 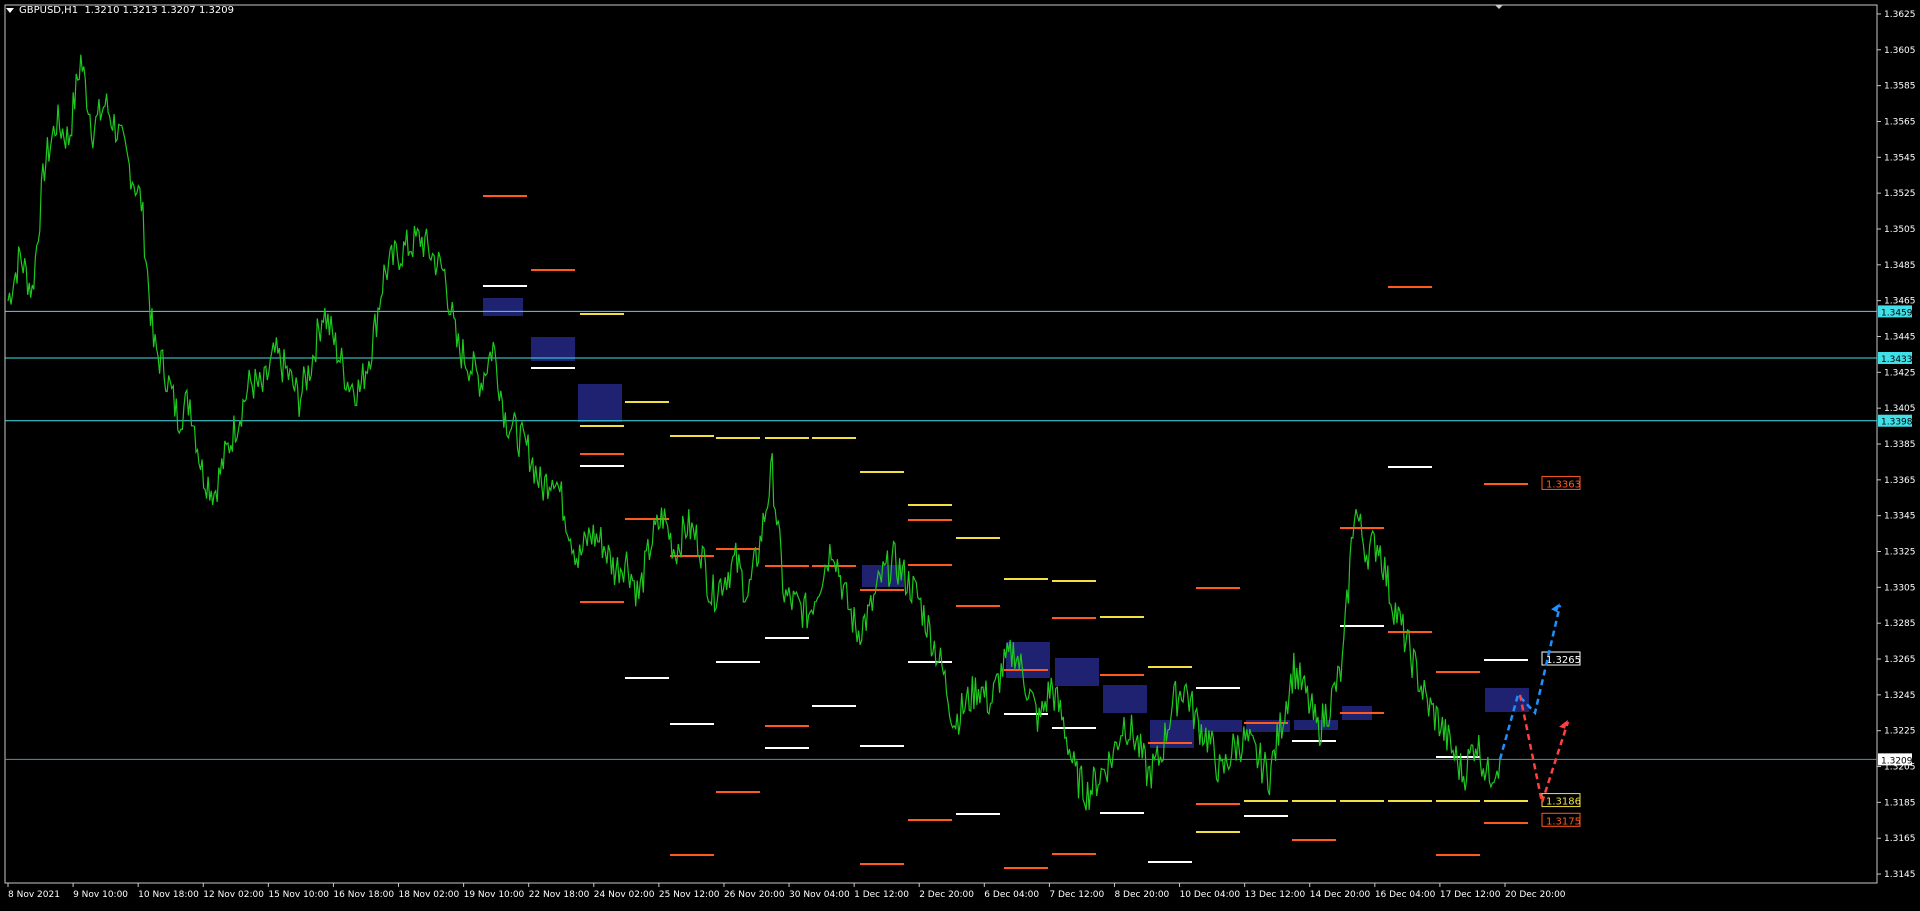 What do you see at coordinates (49, 10) in the screenshot?
I see `chart-symbol: GBPUSD,H1` at bounding box center [49, 10].